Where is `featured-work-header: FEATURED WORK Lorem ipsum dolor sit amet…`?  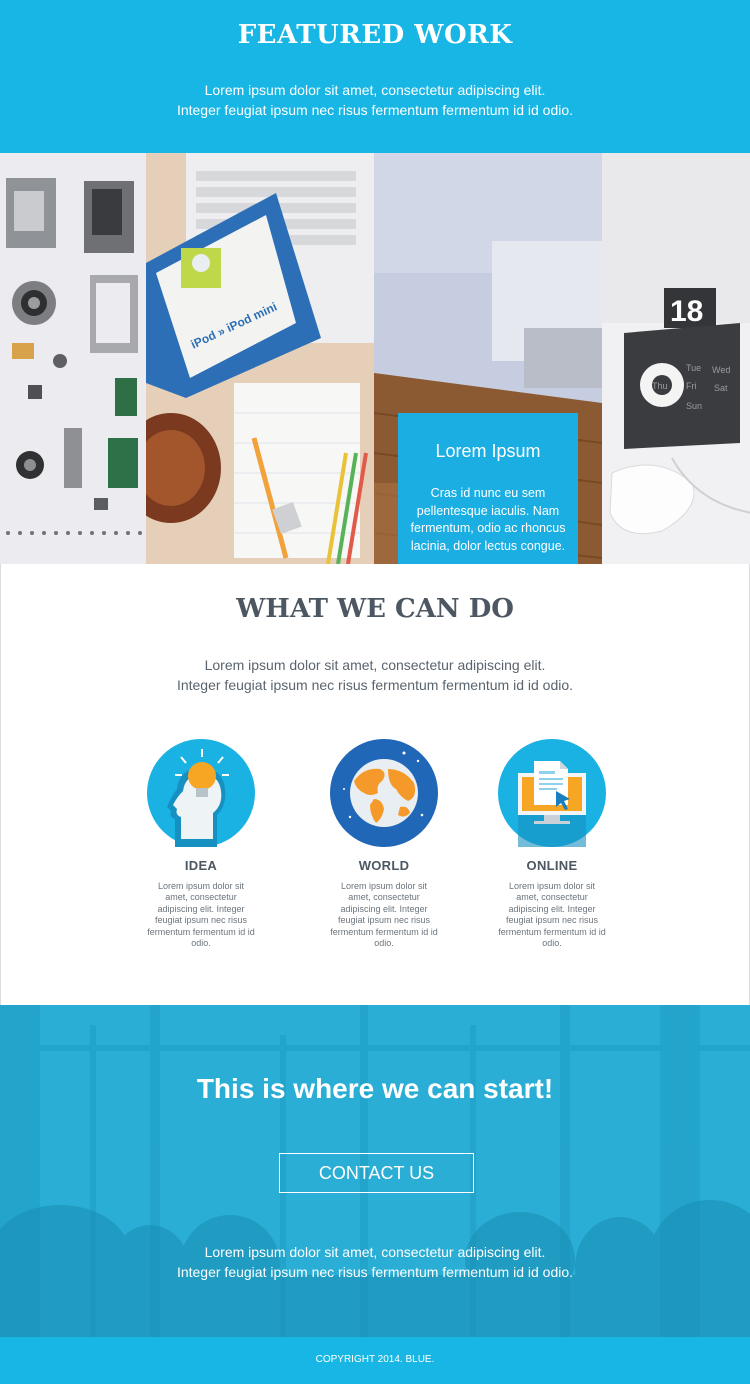 featured-work-header: FEATURED WORK Lorem ipsum dolor sit amet… is located at coordinates (375, 76).